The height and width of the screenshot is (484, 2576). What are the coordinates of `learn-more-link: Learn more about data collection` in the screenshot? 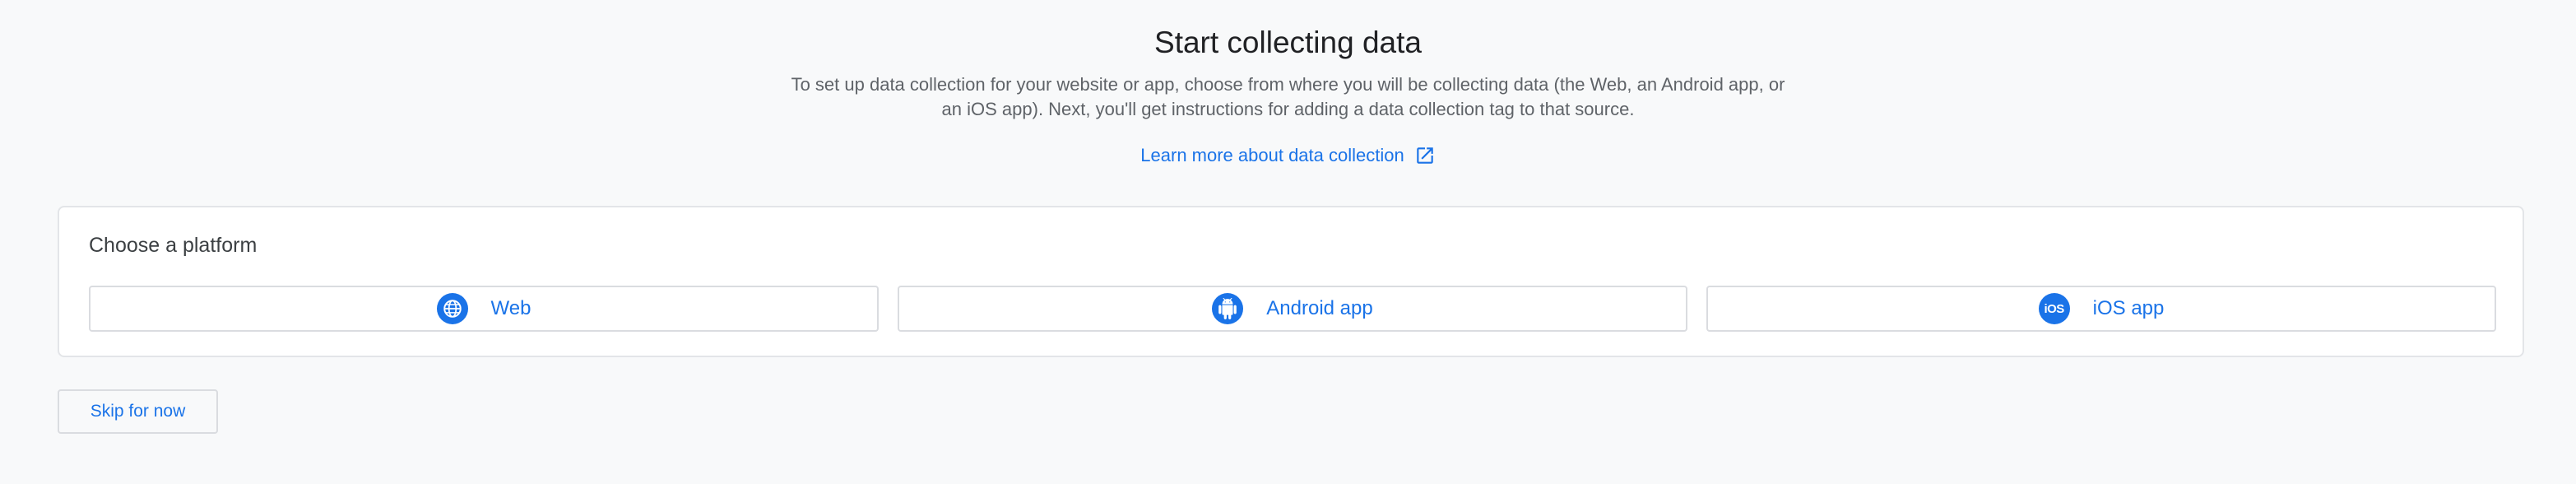 It's located at (1287, 155).